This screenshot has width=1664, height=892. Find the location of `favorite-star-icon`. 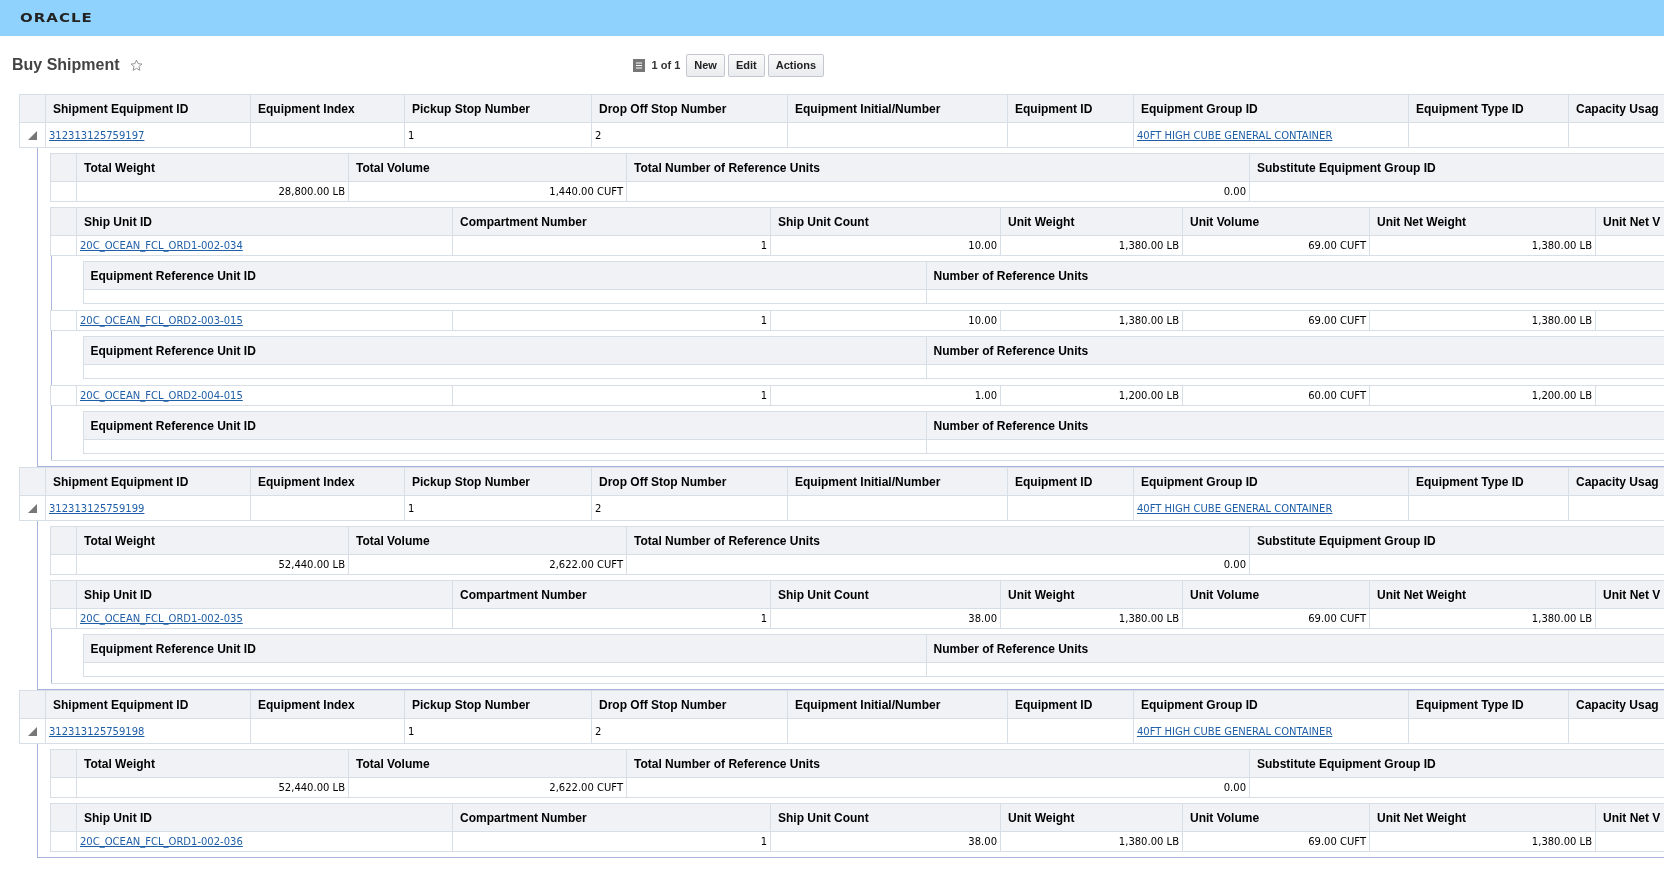

favorite-star-icon is located at coordinates (136, 65).